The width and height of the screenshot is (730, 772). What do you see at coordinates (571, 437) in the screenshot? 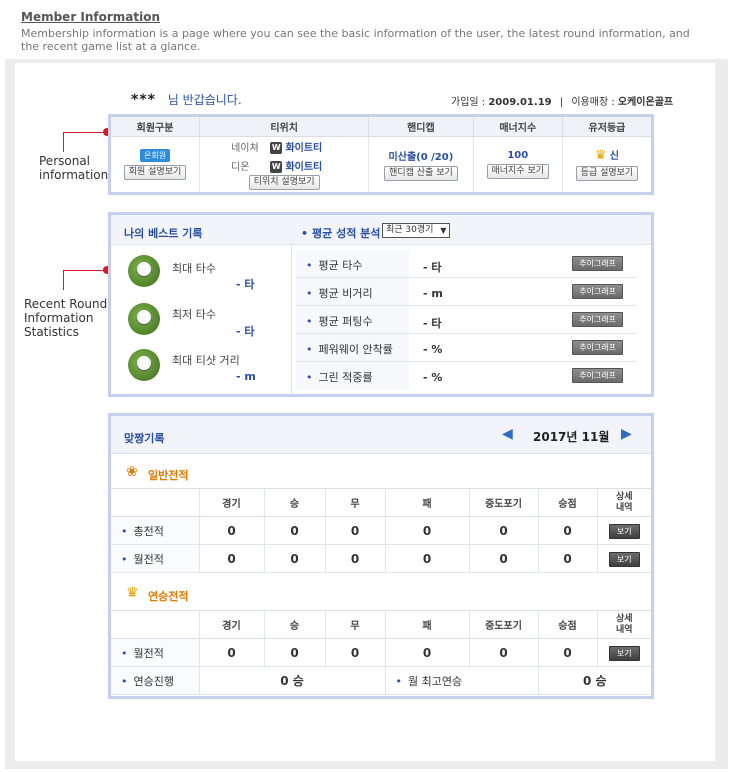
I see `current-month: 2017년 11월` at bounding box center [571, 437].